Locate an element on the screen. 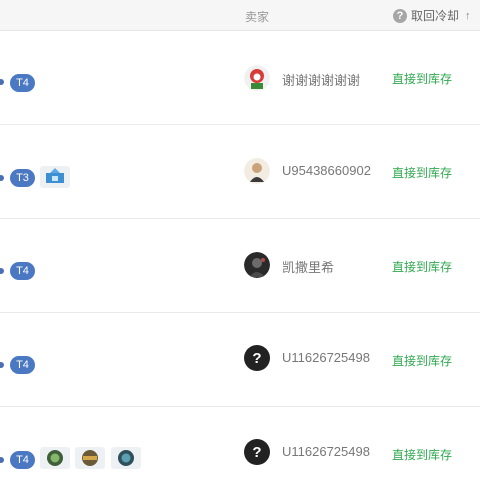 This screenshot has width=480, height=500. seller-name: 谢谢谢谢谢谢 is located at coordinates (321, 79).